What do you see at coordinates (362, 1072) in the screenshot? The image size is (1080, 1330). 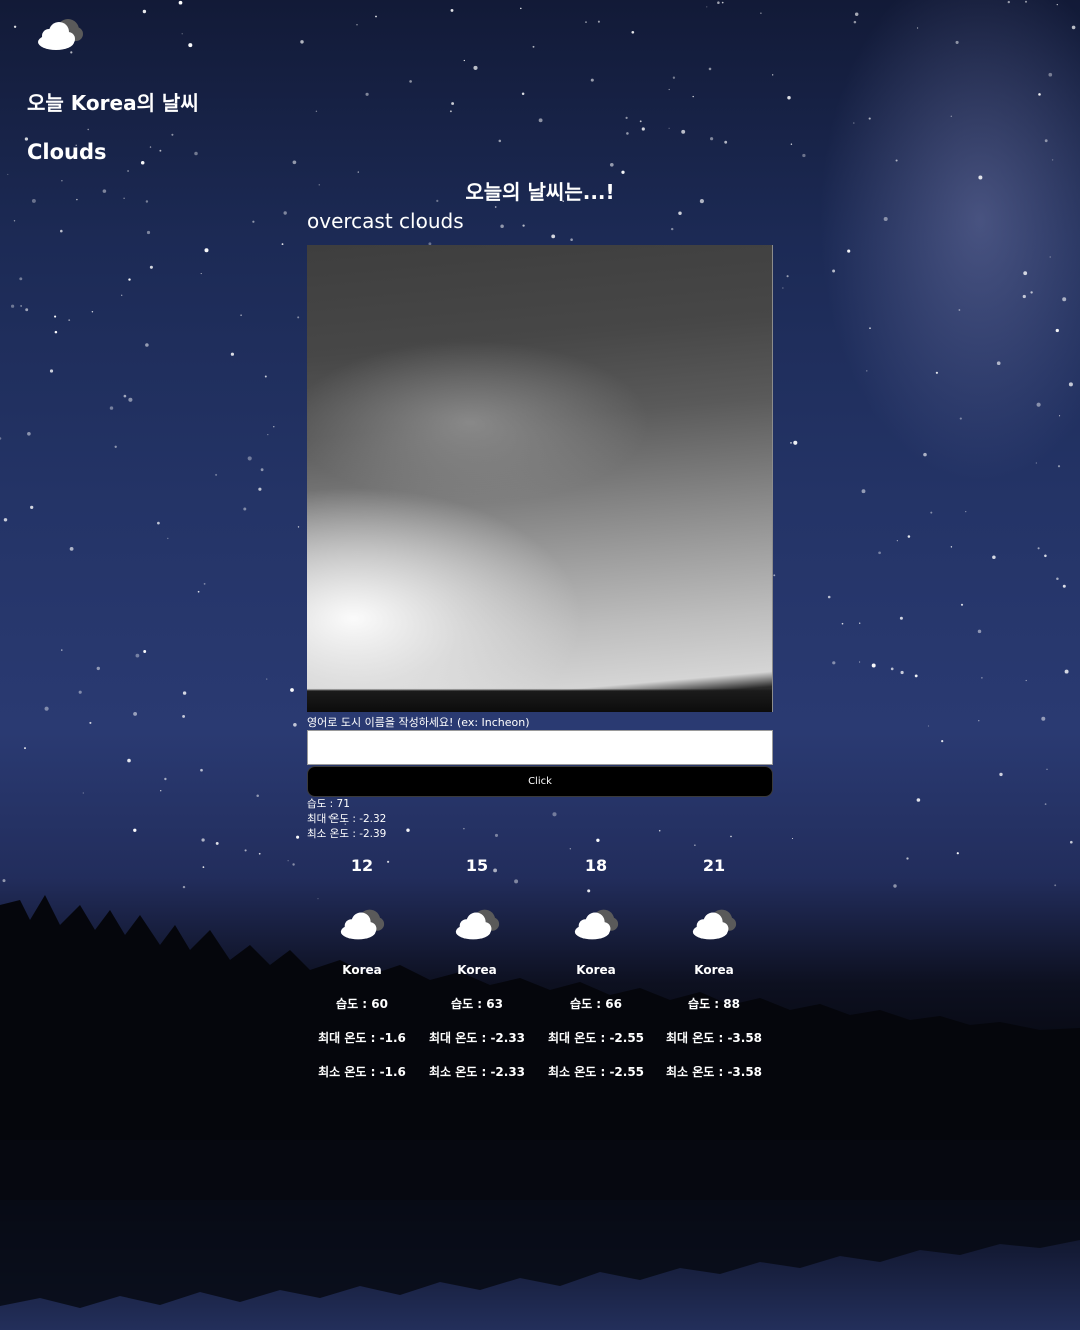 I see `forecast-min-temp: 최소 온도 : -1.6` at bounding box center [362, 1072].